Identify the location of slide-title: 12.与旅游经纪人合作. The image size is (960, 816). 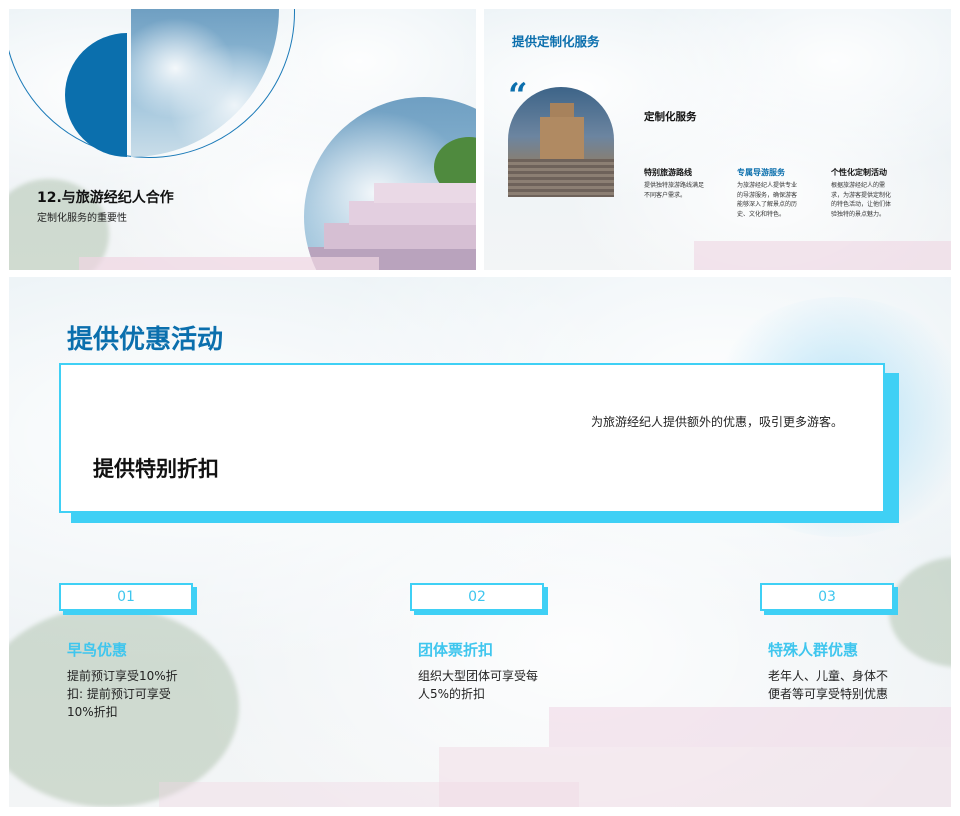
(105, 198).